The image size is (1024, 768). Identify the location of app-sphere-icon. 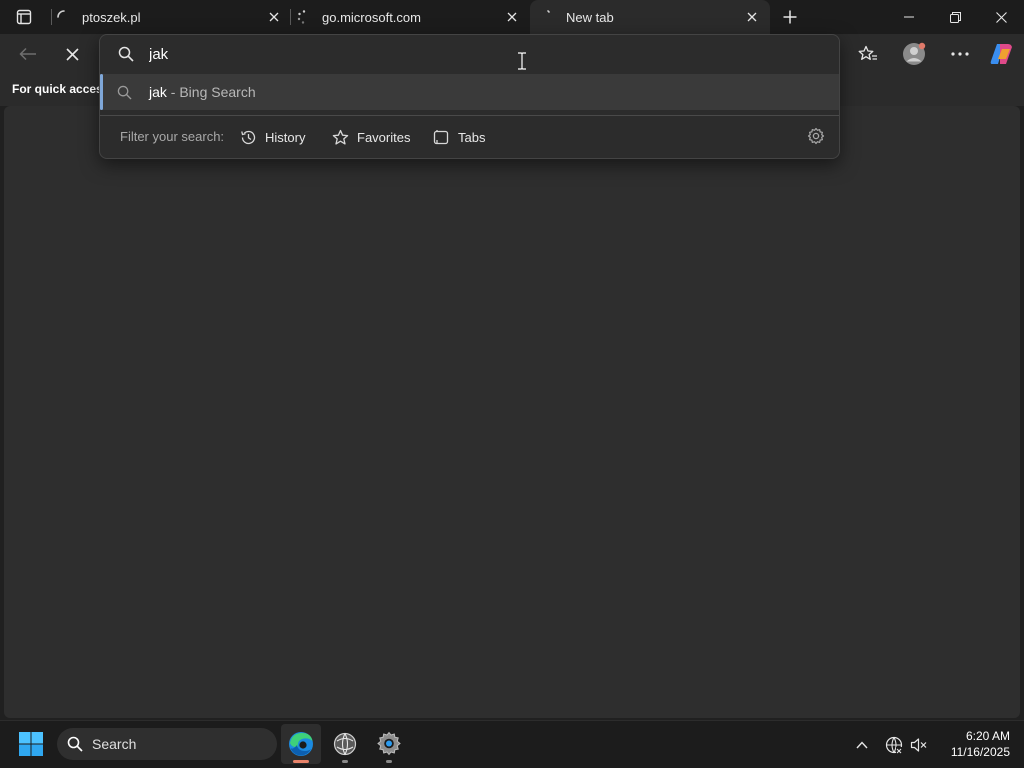
(345, 744).